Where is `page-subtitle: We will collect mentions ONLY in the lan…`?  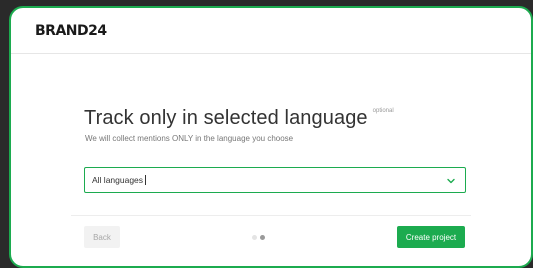
page-subtitle: We will collect mentions ONLY in the lan… is located at coordinates (189, 138).